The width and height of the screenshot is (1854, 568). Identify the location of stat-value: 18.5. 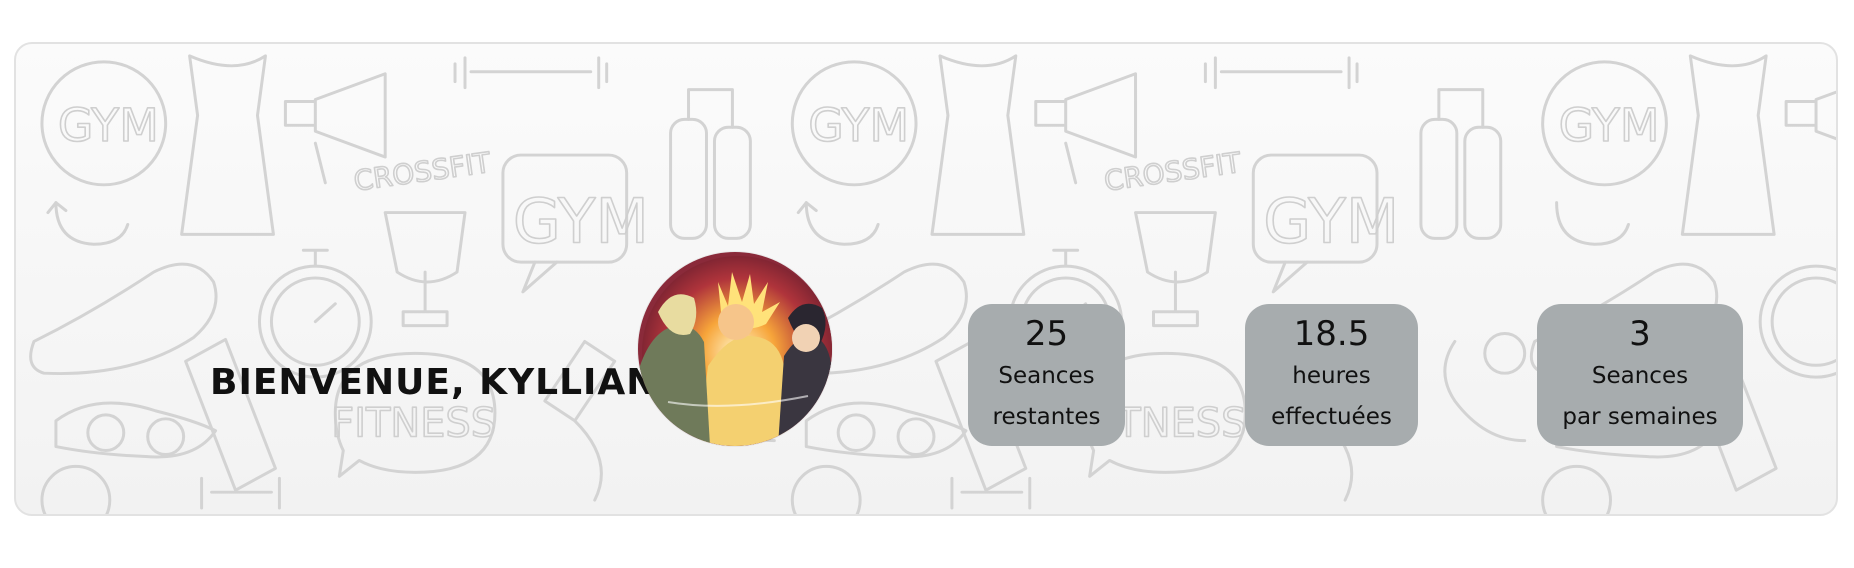
(1331, 334).